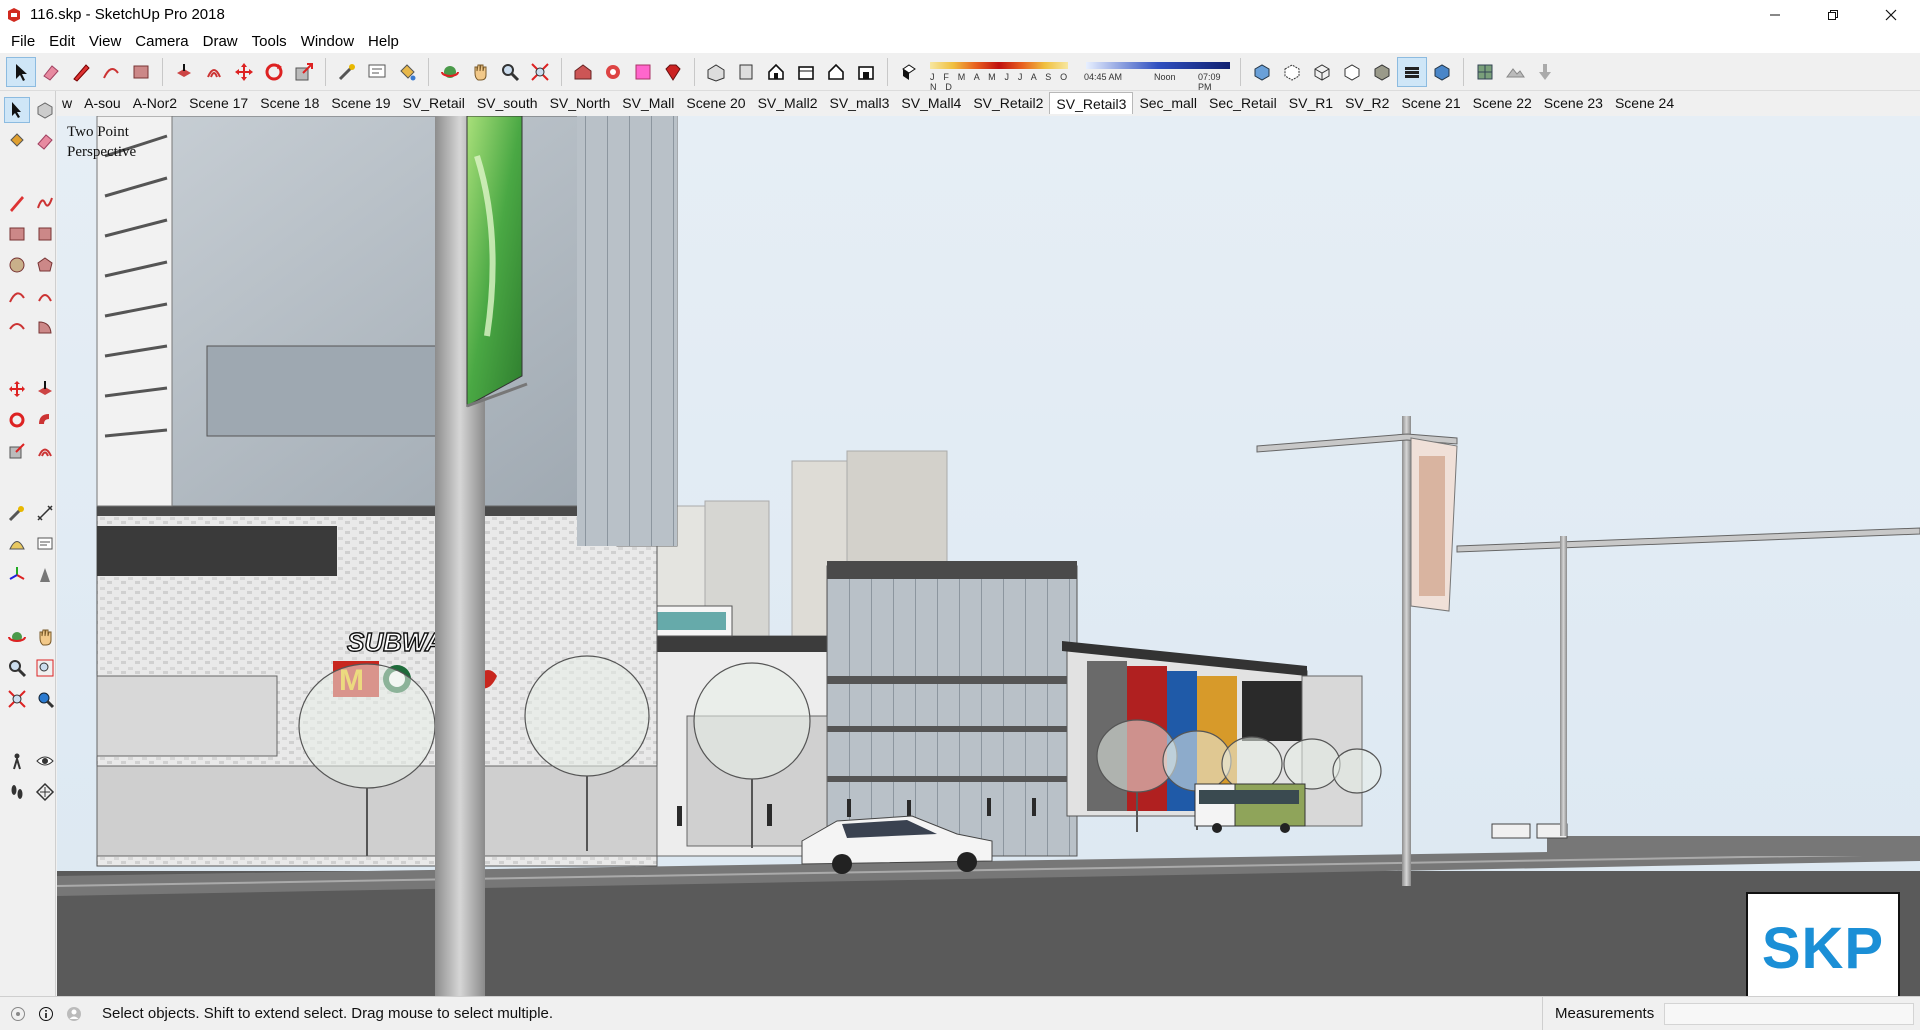 The height and width of the screenshot is (1030, 1920). Describe the element at coordinates (1485, 72) in the screenshot. I see `add-location-button` at that location.